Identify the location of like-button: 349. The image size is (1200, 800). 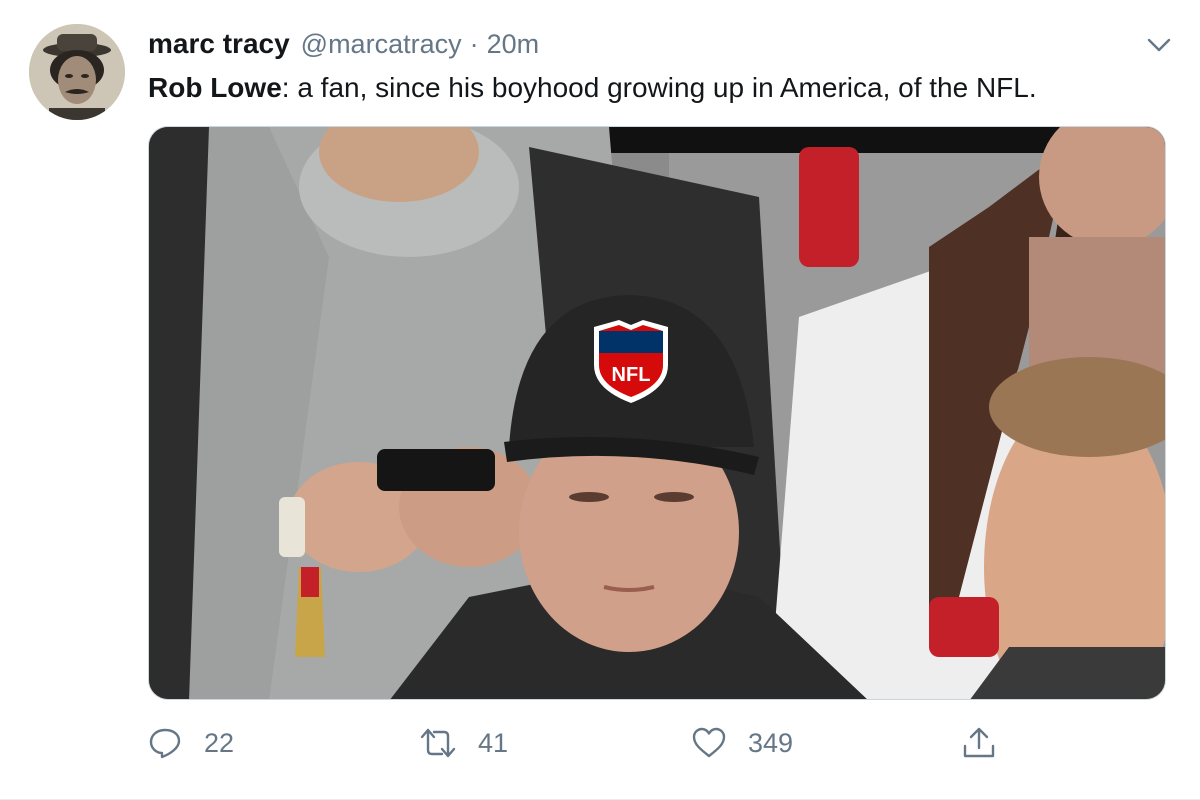
(742, 743).